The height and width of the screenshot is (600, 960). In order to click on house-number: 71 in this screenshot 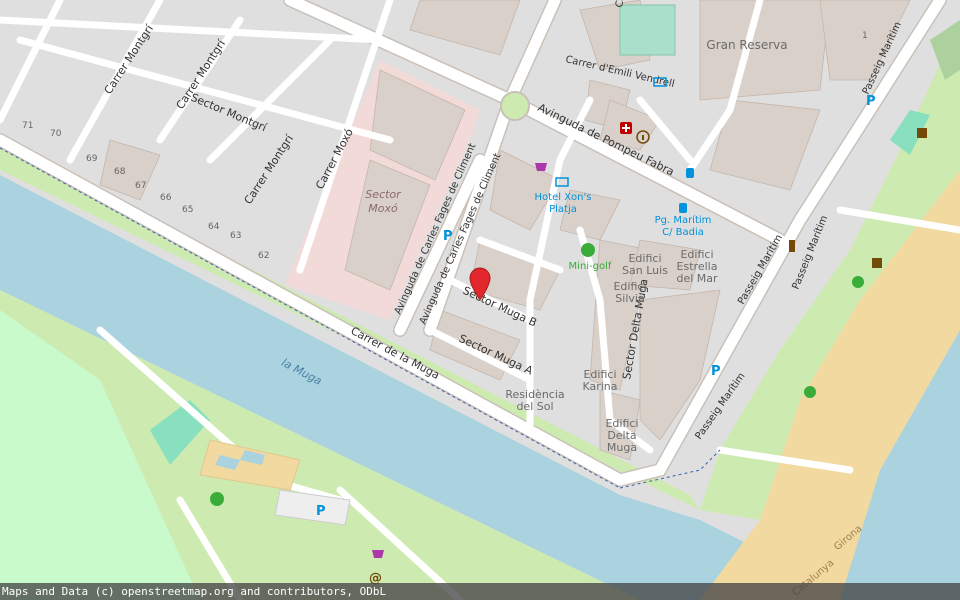, I will do `click(27, 126)`.